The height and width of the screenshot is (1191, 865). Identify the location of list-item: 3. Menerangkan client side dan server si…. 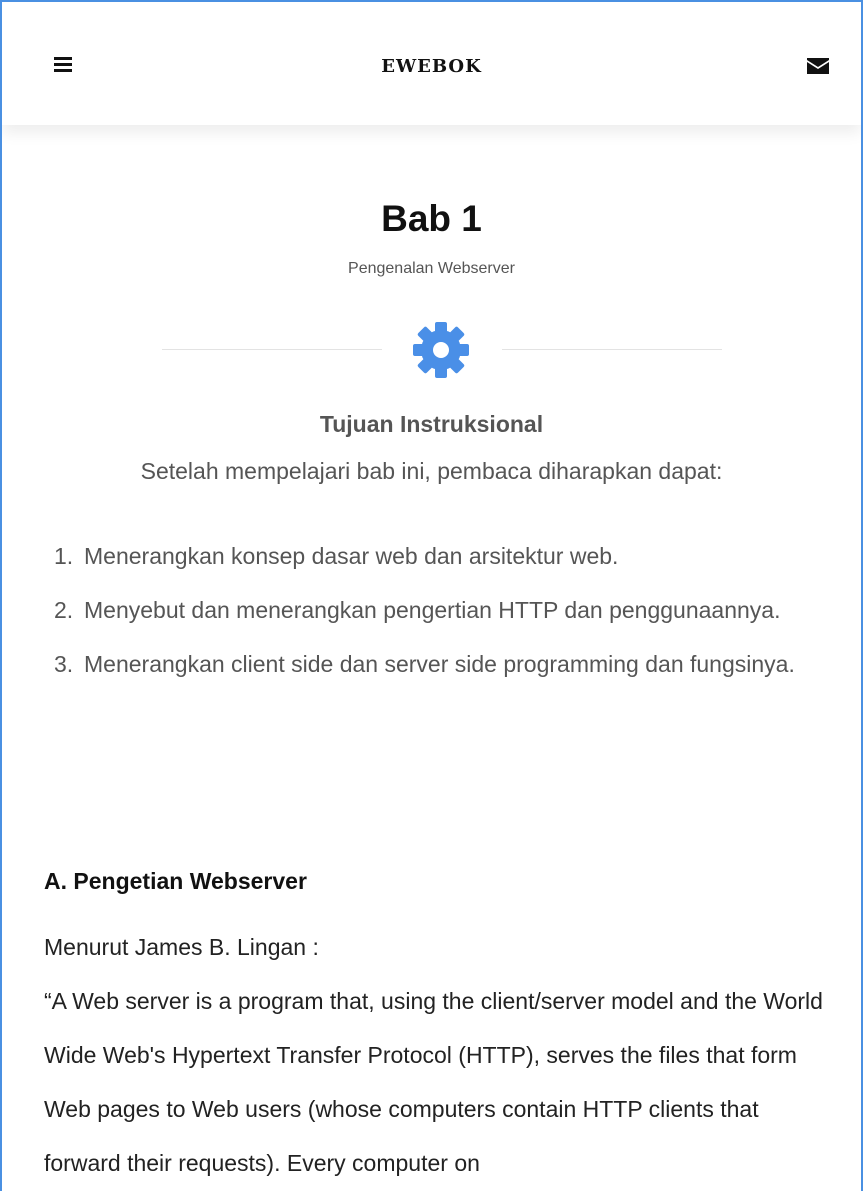
(402, 664).